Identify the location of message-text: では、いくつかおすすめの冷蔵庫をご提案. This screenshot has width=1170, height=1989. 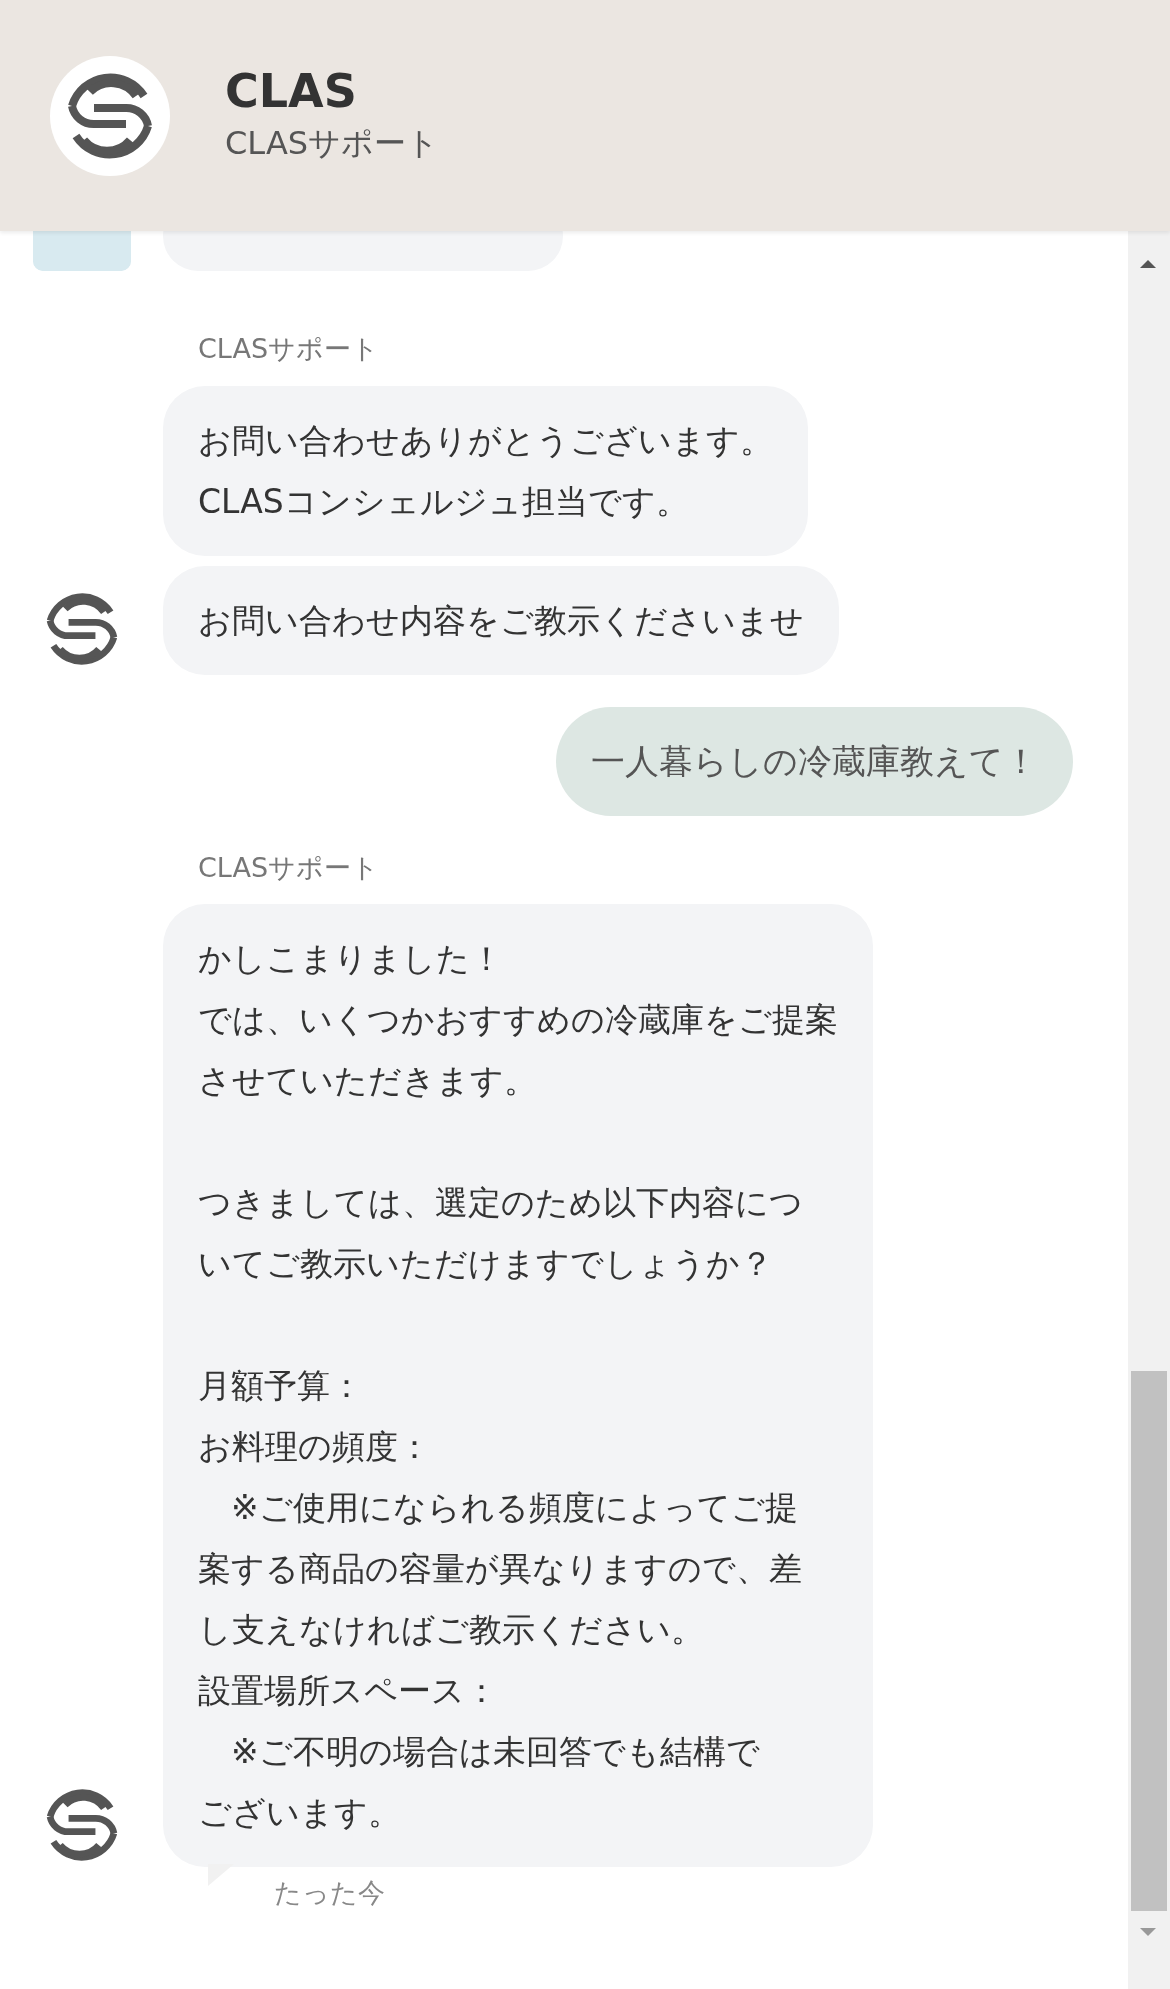
(518, 1020).